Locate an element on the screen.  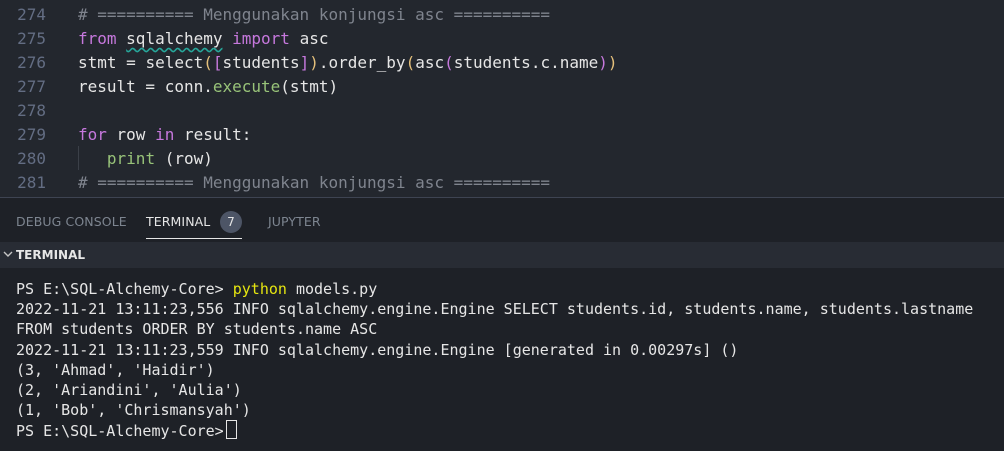
code-text: for row in result: is located at coordinates (164, 135).